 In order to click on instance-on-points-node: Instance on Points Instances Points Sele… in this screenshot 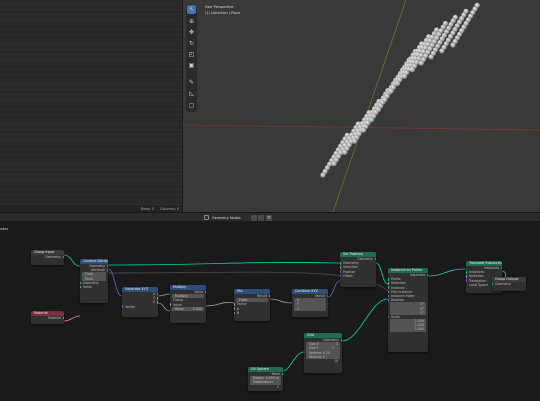, I will do `click(408, 310)`.